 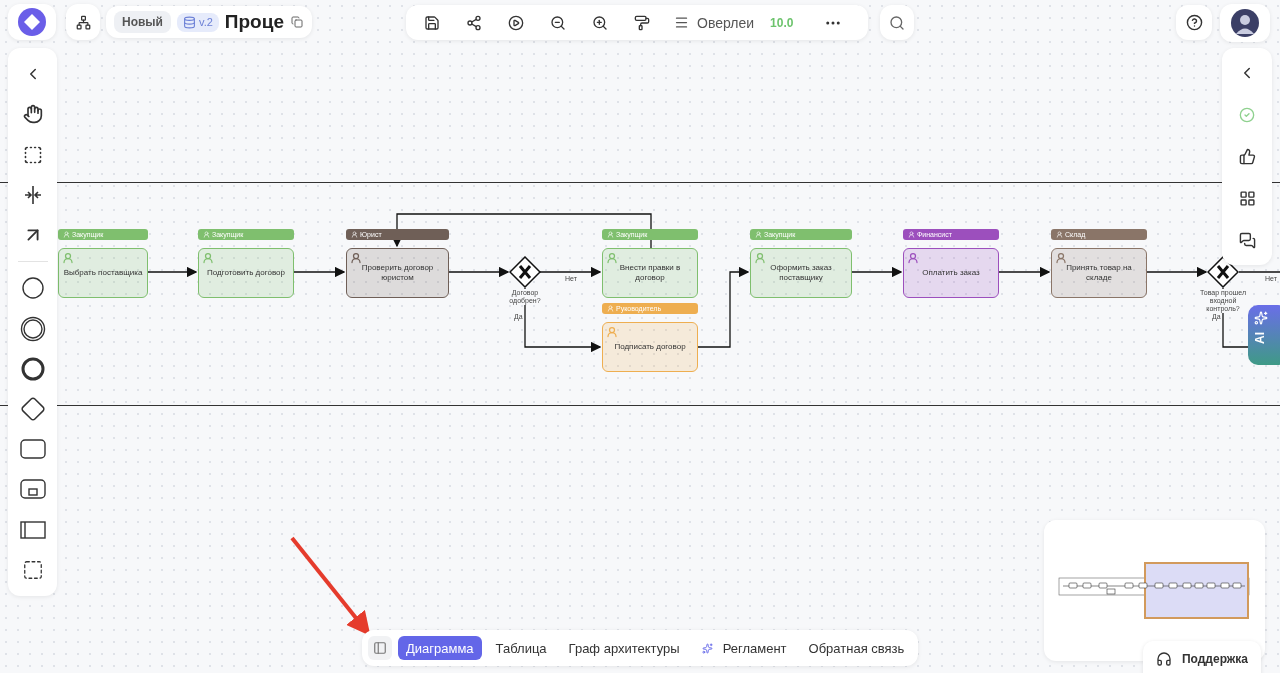 What do you see at coordinates (380, 648) in the screenshot?
I see `panel-icon` at bounding box center [380, 648].